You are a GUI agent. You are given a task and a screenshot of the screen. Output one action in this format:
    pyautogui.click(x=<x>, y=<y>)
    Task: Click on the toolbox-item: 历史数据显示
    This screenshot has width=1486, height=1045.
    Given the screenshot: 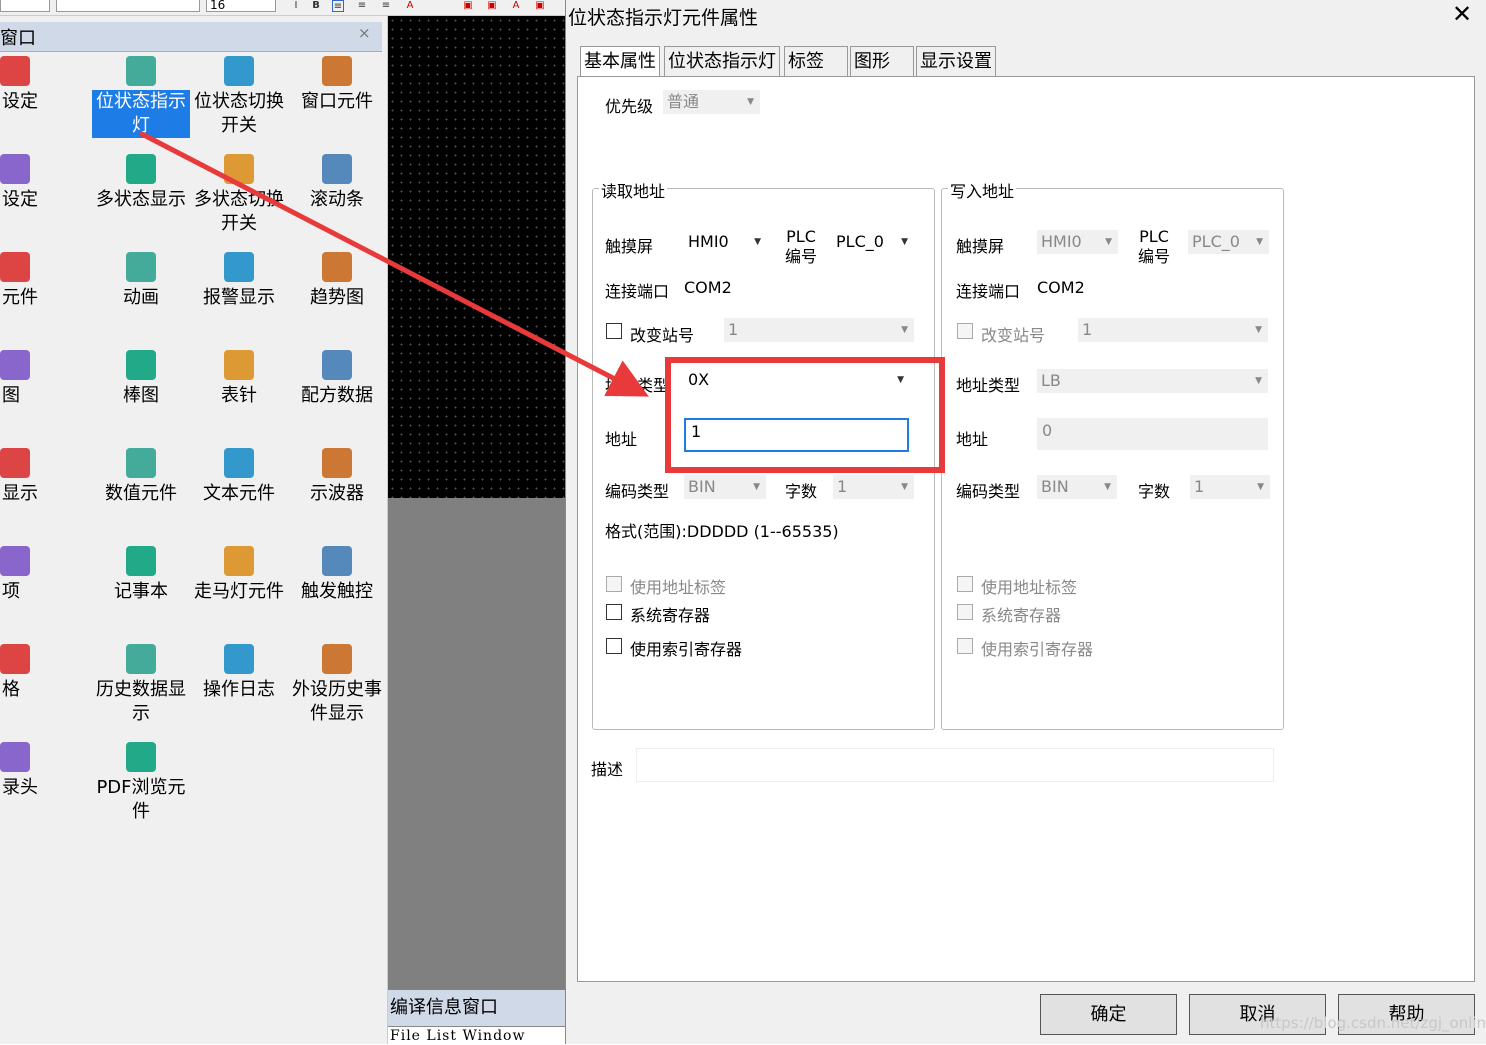 What is the action you would take?
    pyautogui.click(x=141, y=685)
    